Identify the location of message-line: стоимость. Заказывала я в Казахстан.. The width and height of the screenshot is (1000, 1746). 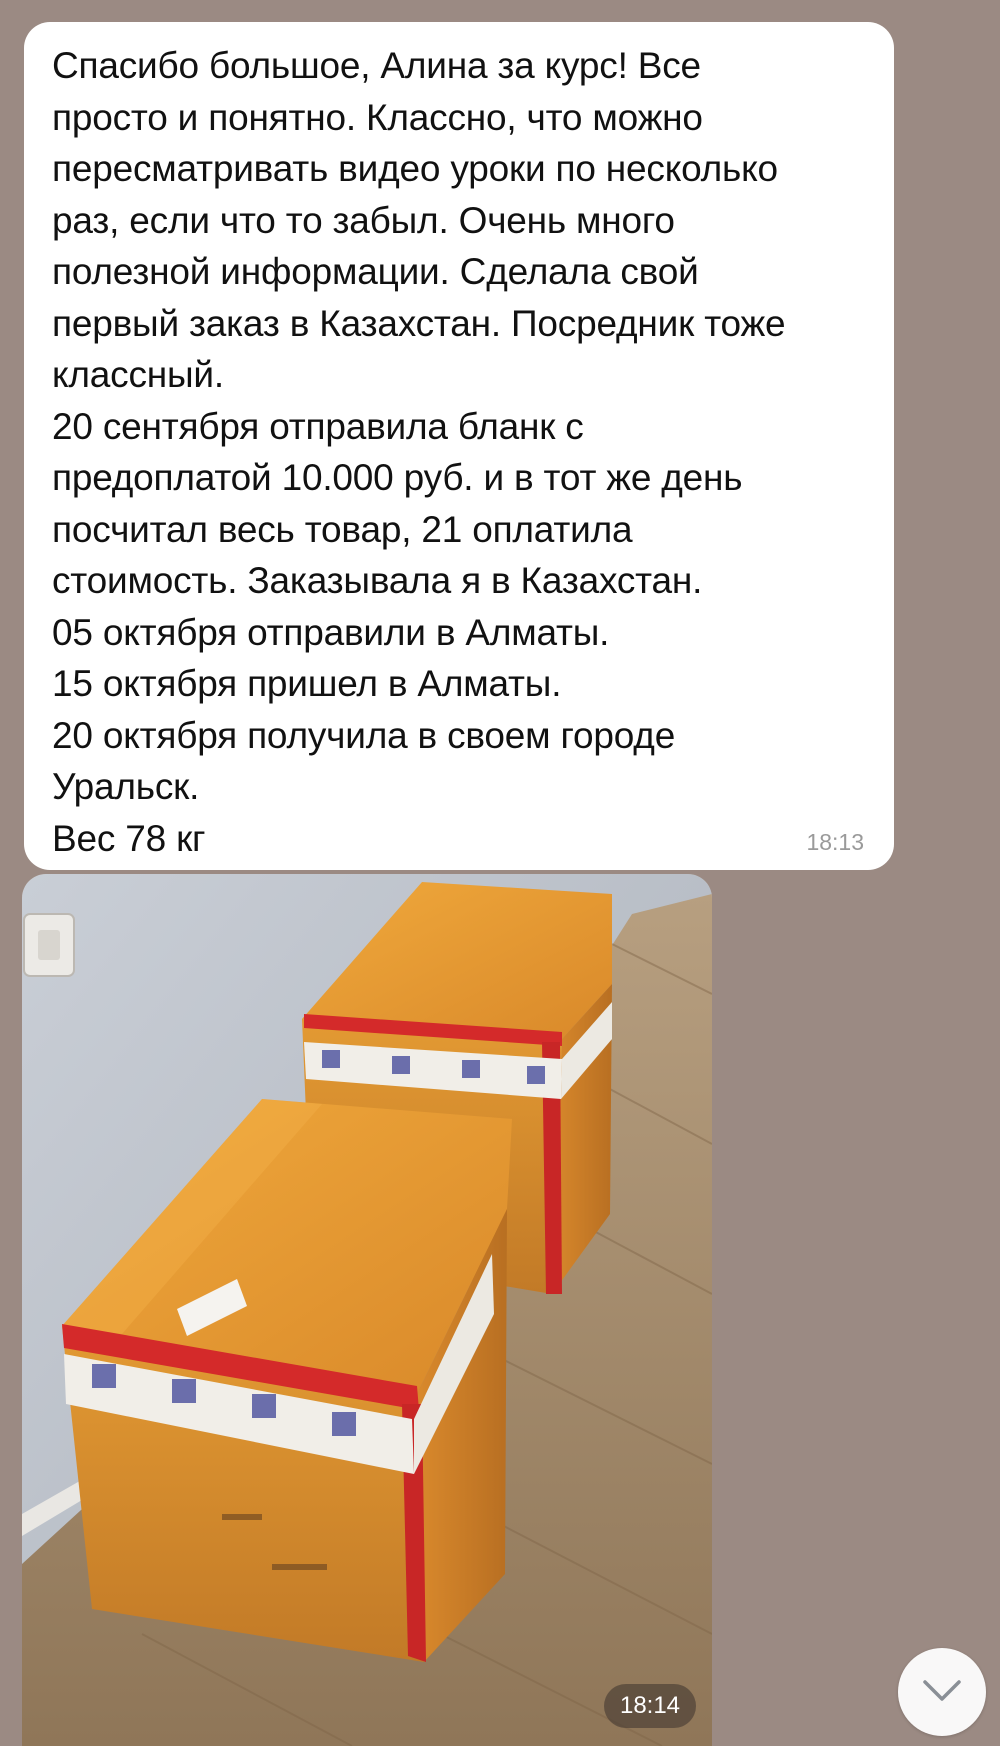
(377, 580).